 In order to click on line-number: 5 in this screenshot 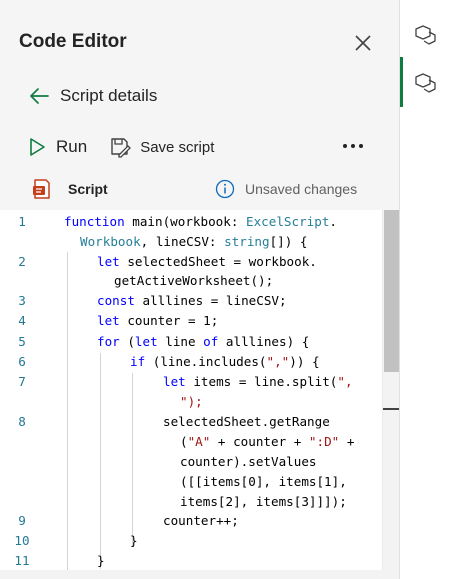, I will do `click(22, 341)`.